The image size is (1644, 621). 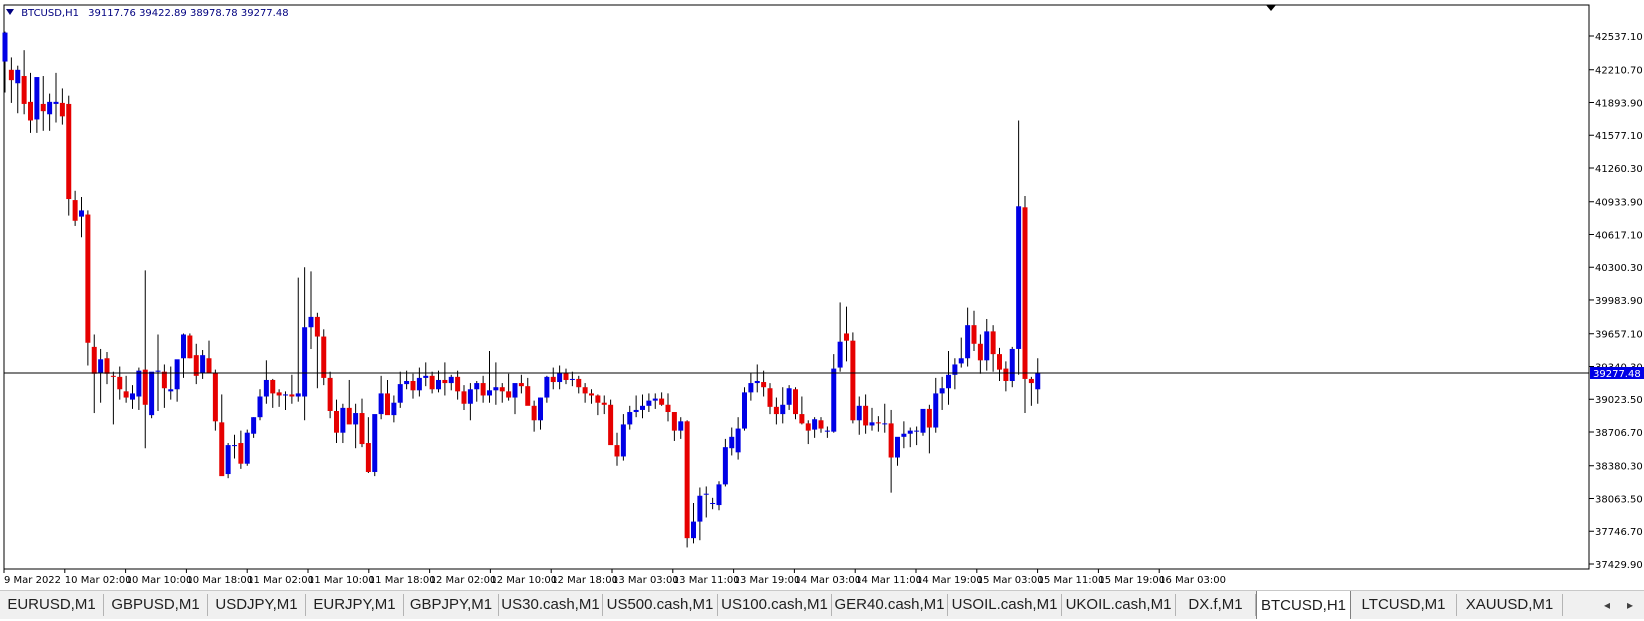 I want to click on tab-us500-cash-m1: US500.cash,M1, so click(x=660, y=605).